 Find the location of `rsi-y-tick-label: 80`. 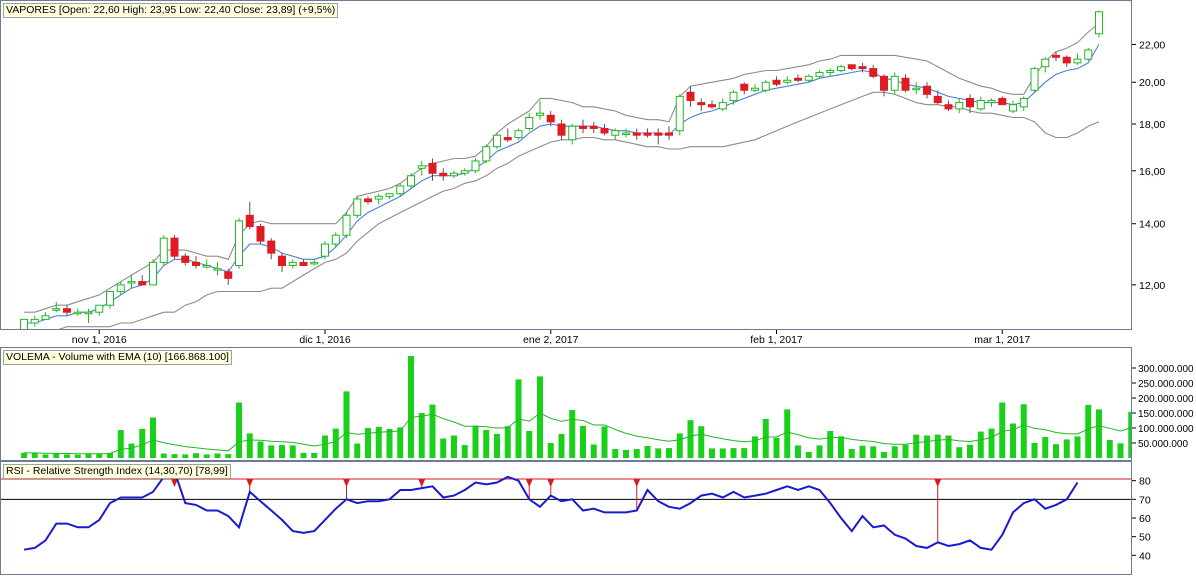

rsi-y-tick-label: 80 is located at coordinates (1145, 482).